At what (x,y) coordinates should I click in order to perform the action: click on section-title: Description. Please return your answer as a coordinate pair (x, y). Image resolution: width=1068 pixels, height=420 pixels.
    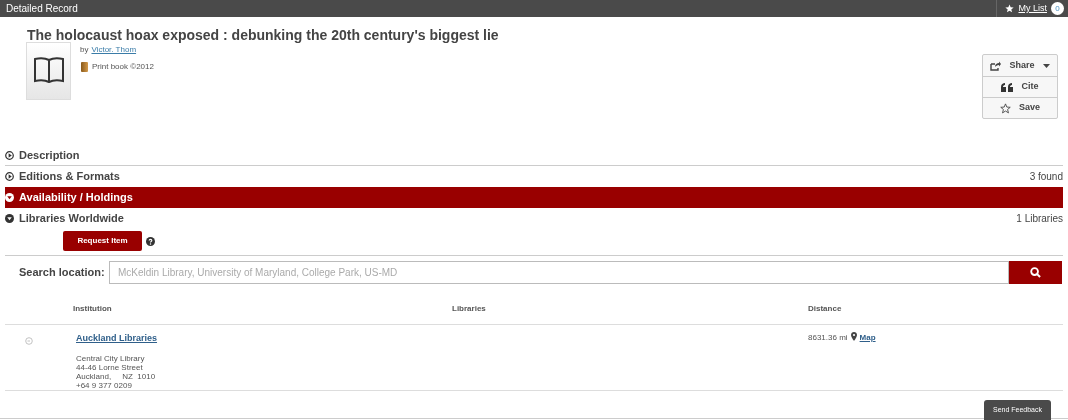
    Looking at the image, I should click on (49, 155).